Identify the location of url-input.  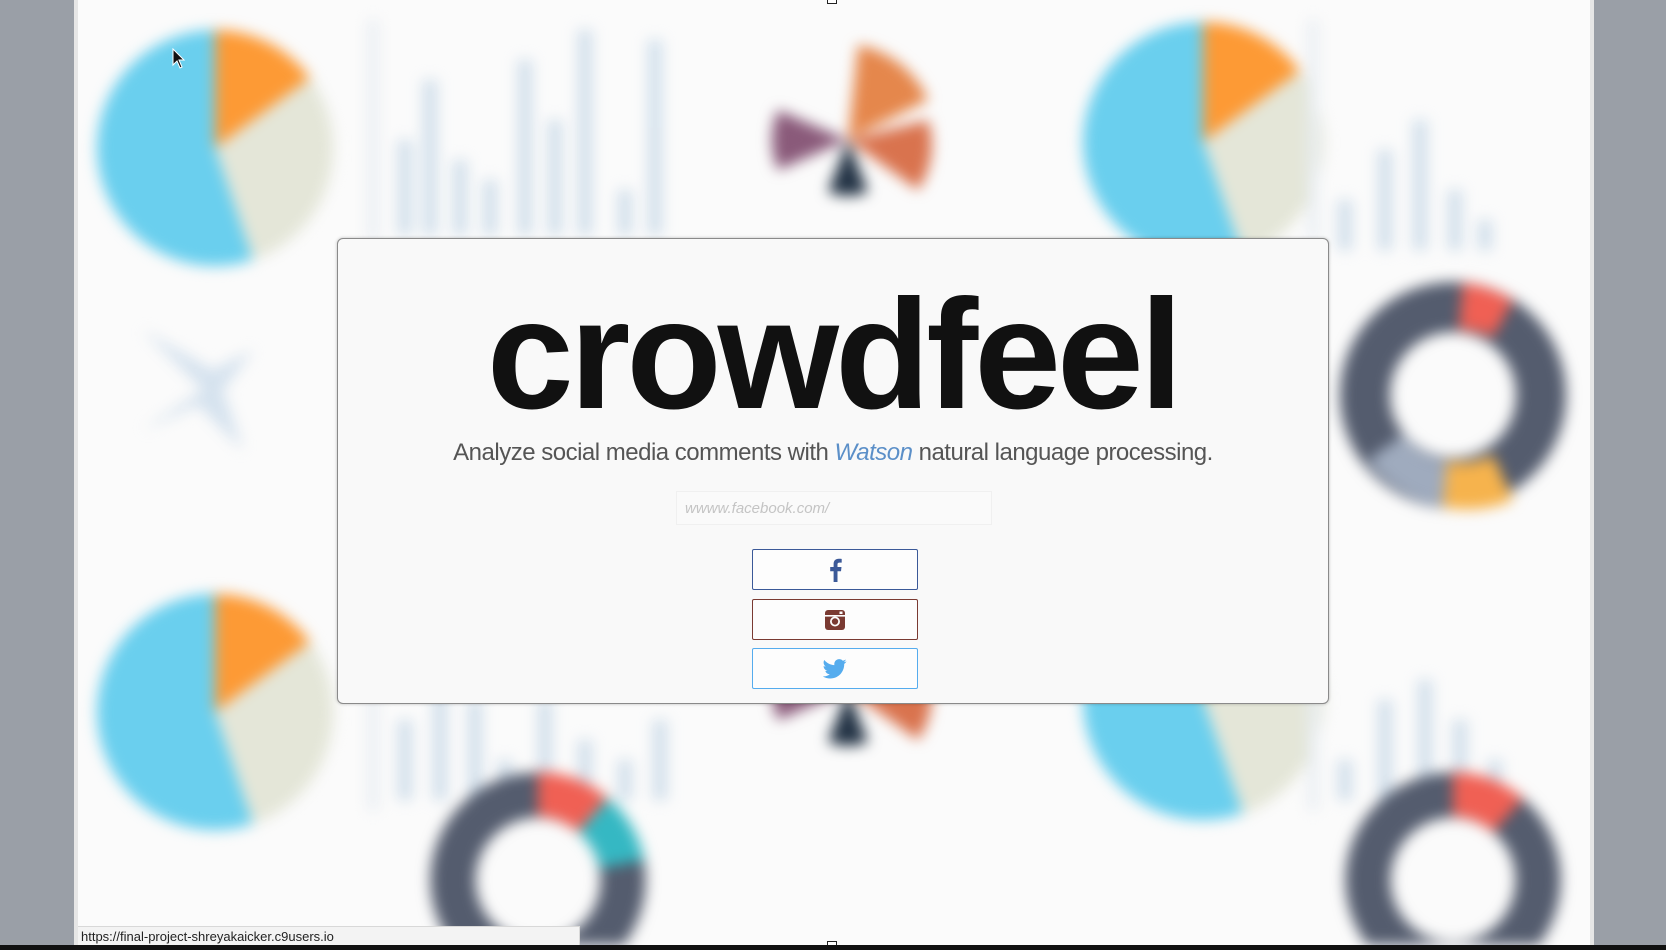
(834, 508).